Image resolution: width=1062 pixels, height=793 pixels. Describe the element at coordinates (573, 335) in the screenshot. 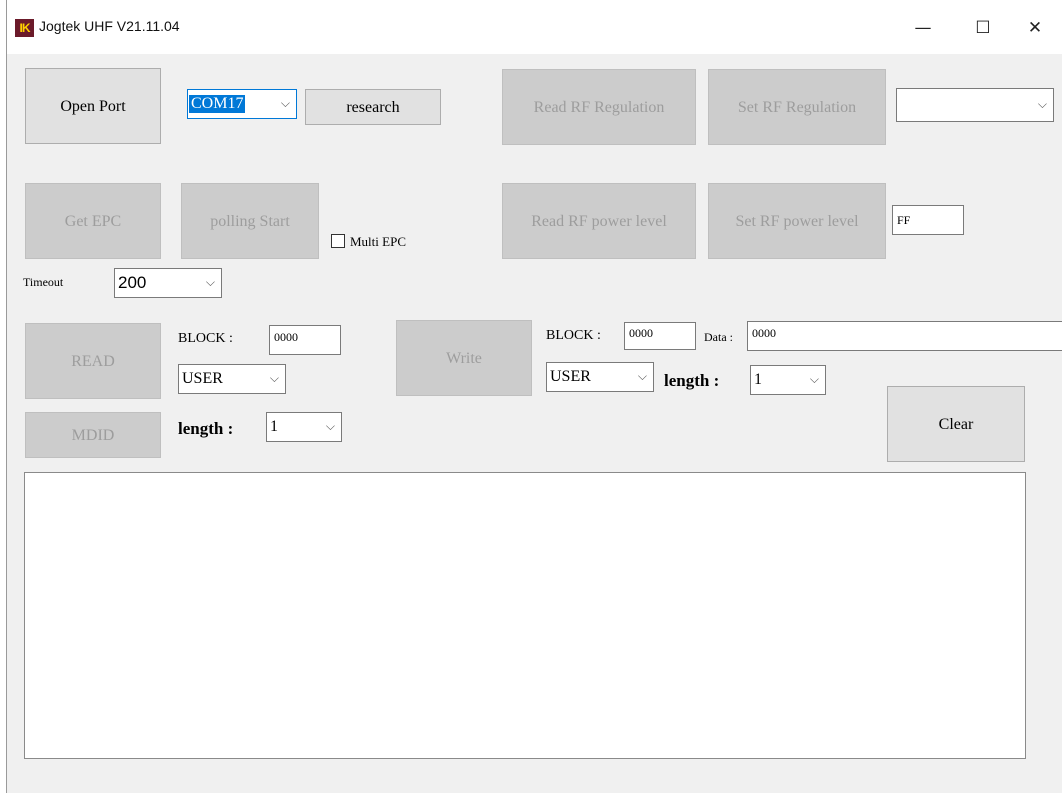

I see `write-block-label: BLOCK :` at that location.